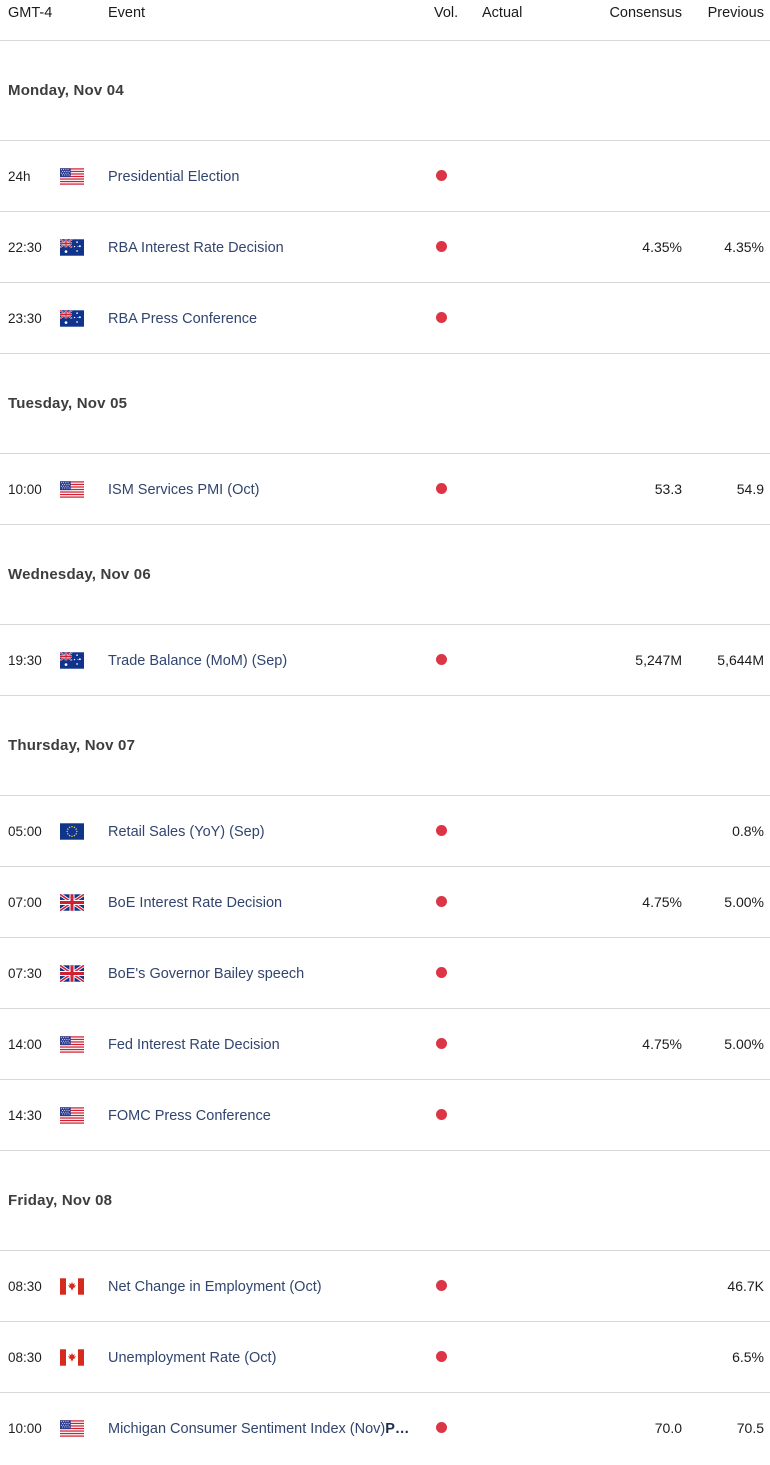 Image resolution: width=770 pixels, height=1465 pixels. What do you see at coordinates (662, 247) in the screenshot?
I see `event-consensus-value: 4.35%` at bounding box center [662, 247].